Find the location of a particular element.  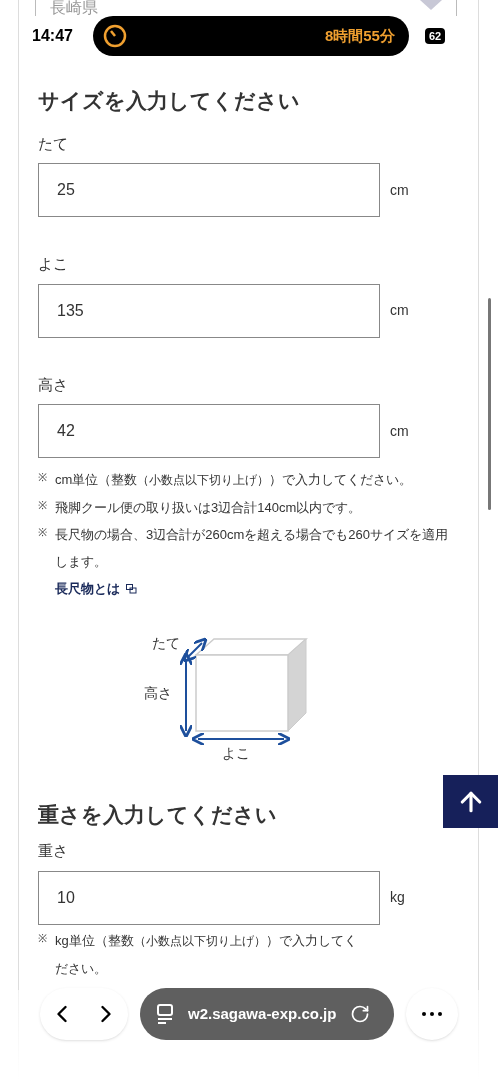

field-label: 高さ is located at coordinates (53, 384).